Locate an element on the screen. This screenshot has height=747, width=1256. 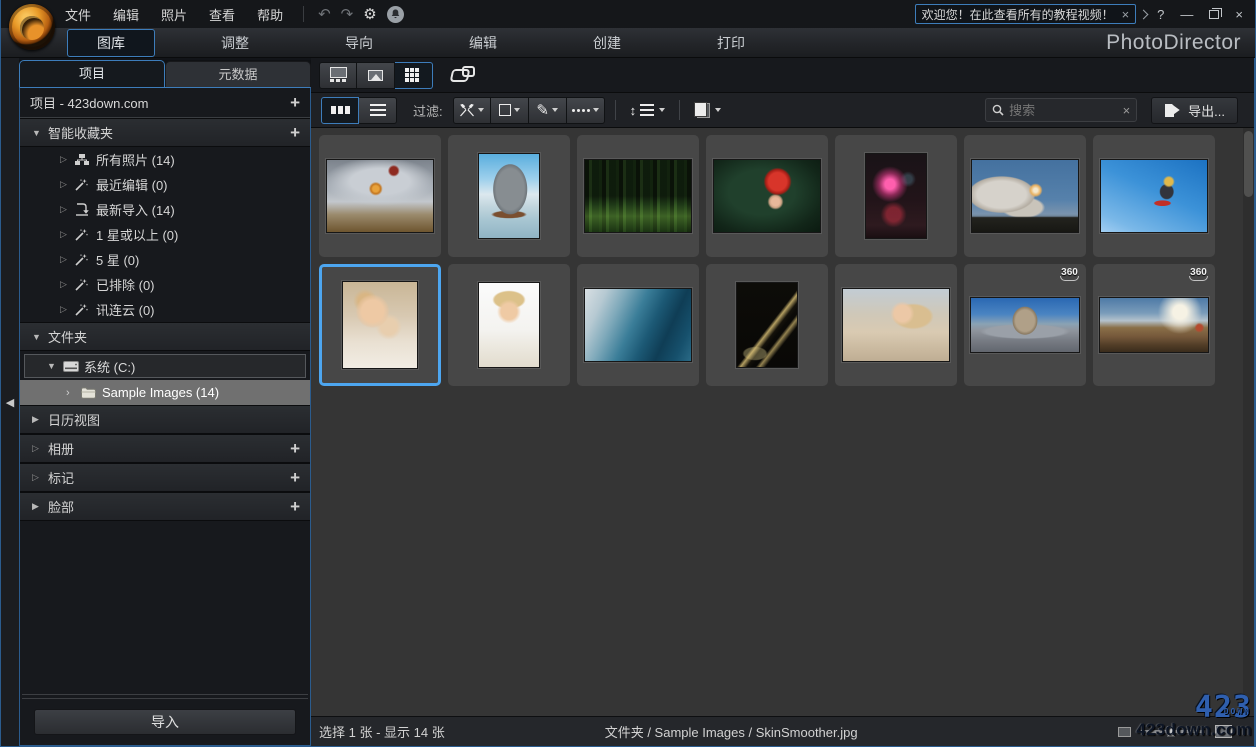
photo-cell-karst-boat is located at coordinates (509, 196).